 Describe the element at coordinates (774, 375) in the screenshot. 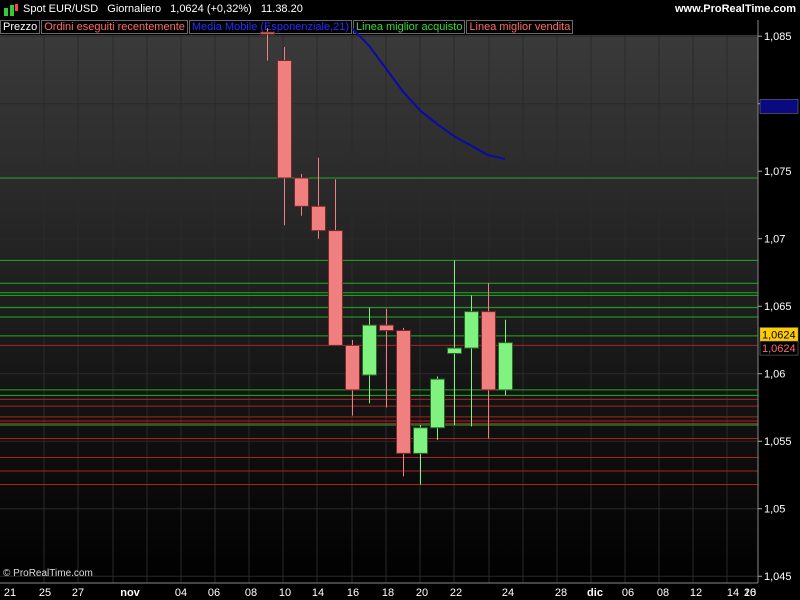

I see `y-tick-label: 1,06` at that location.